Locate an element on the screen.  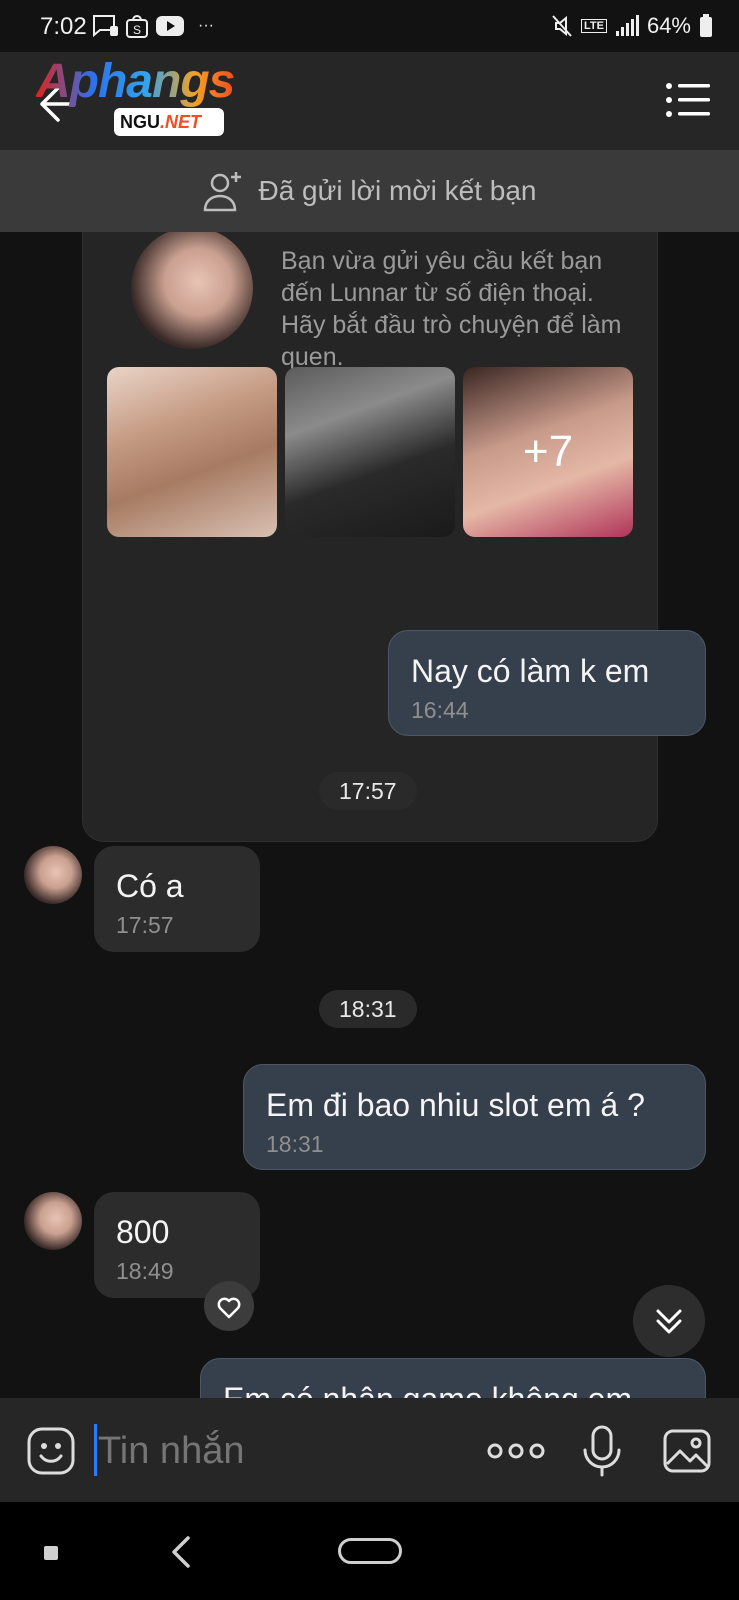
profile-photo-3: +7 is located at coordinates (548, 452).